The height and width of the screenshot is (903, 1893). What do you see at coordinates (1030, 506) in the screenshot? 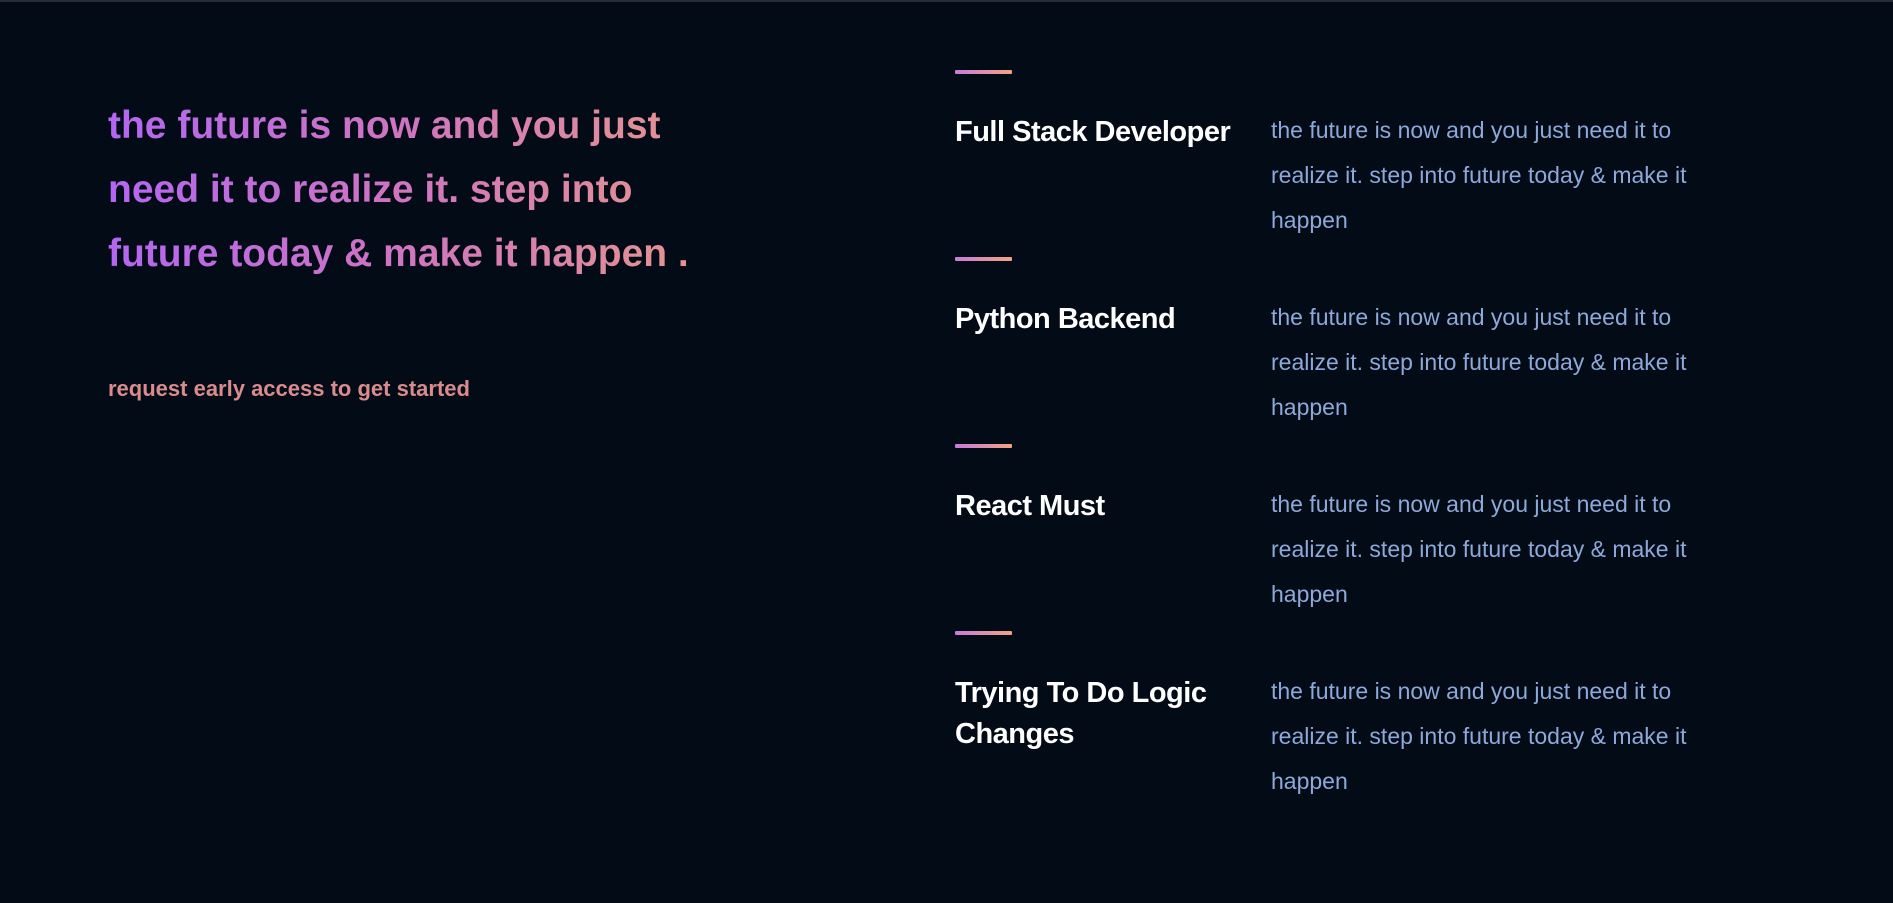
I see `feature-title: React Must` at bounding box center [1030, 506].